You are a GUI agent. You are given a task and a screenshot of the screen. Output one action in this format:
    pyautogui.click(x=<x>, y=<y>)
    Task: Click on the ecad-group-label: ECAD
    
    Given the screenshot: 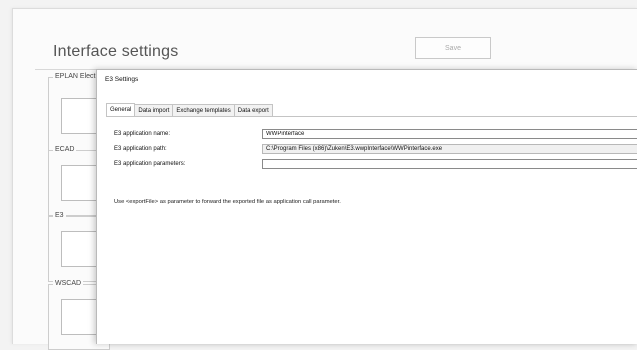 What is the action you would take?
    pyautogui.click(x=65, y=149)
    